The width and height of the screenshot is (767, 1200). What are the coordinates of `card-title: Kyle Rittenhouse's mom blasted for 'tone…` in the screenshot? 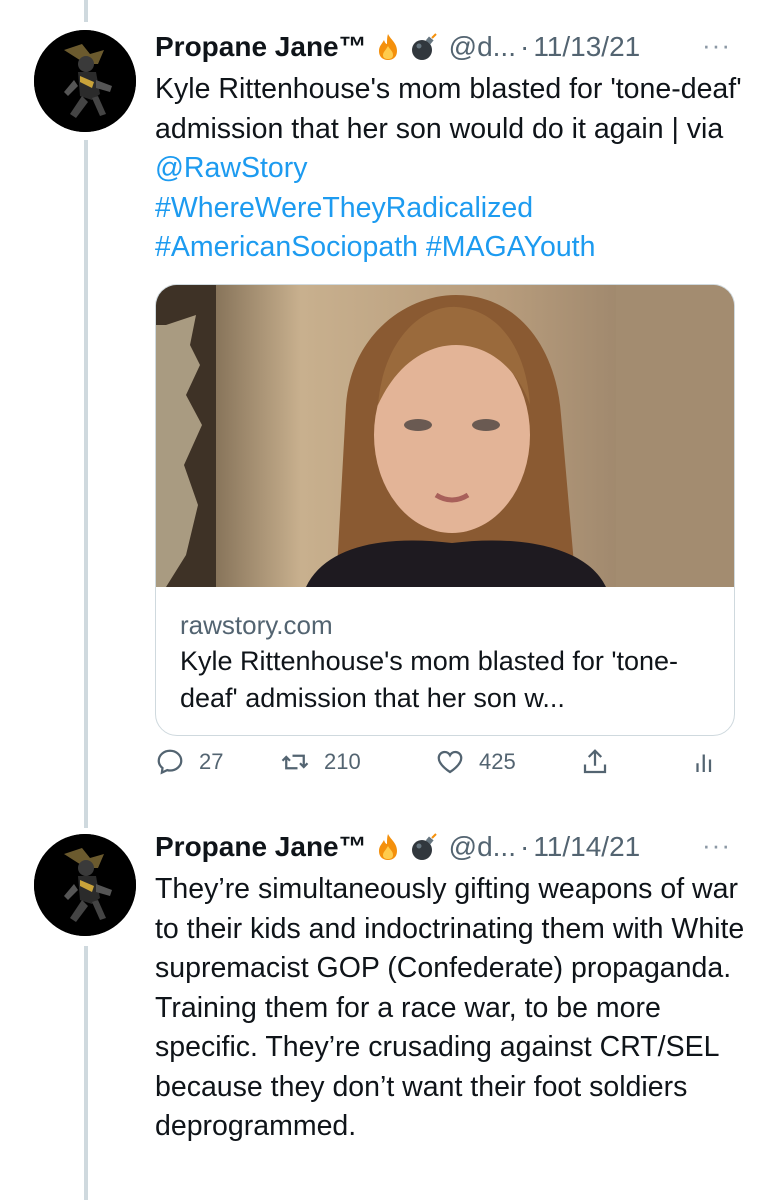 It's located at (429, 679).